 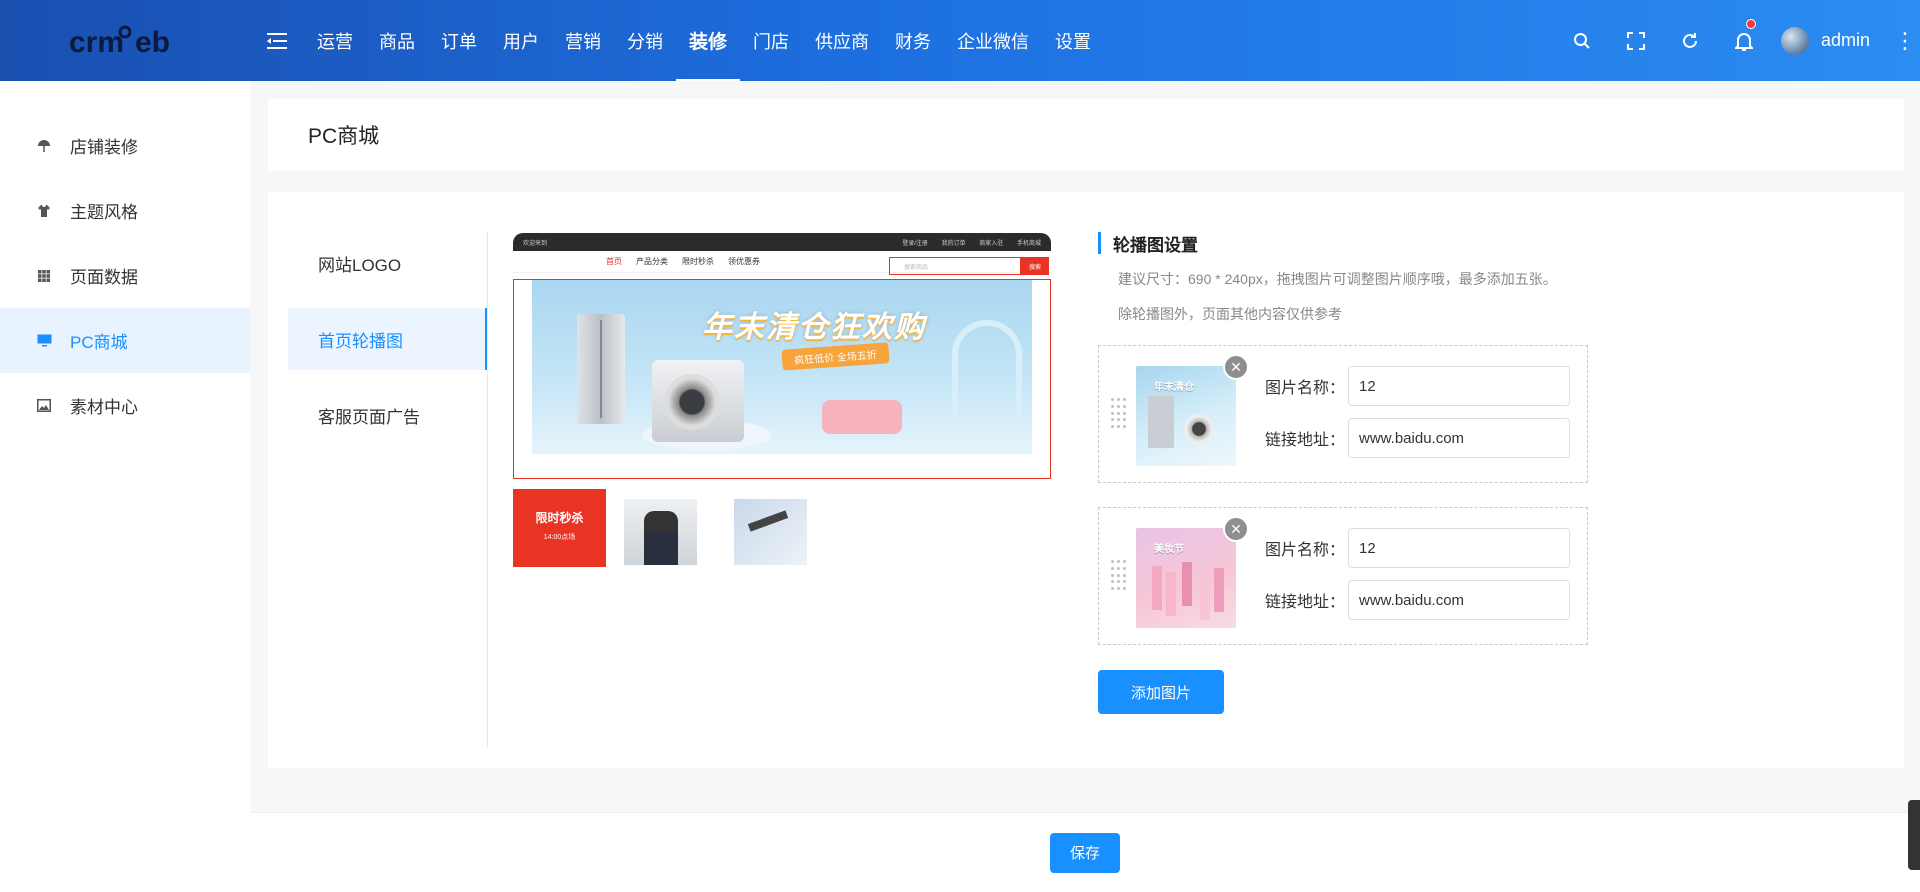 I want to click on preview-search-box: 搜索商品, so click(x=955, y=266).